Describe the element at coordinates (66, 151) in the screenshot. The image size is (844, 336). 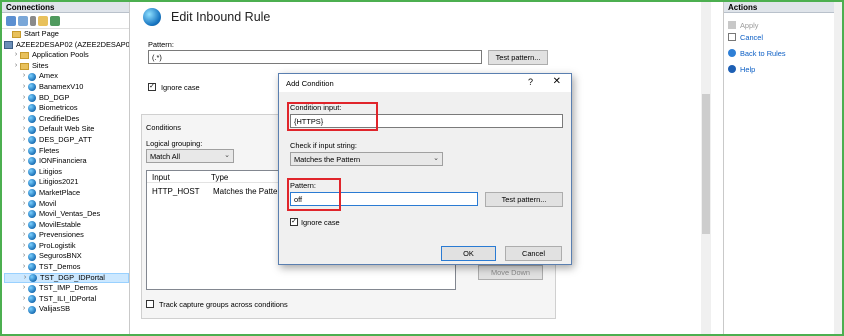
I see `tree-item: › Fletes` at that location.